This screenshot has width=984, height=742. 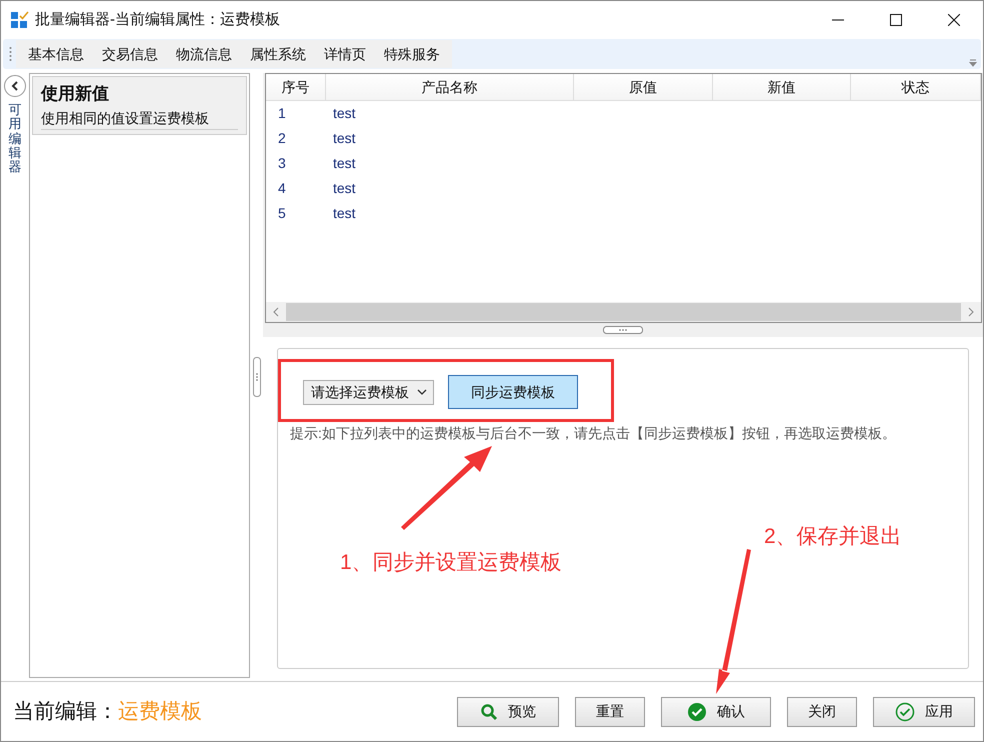 I want to click on current-edit-value: 运费模板, so click(x=160, y=711).